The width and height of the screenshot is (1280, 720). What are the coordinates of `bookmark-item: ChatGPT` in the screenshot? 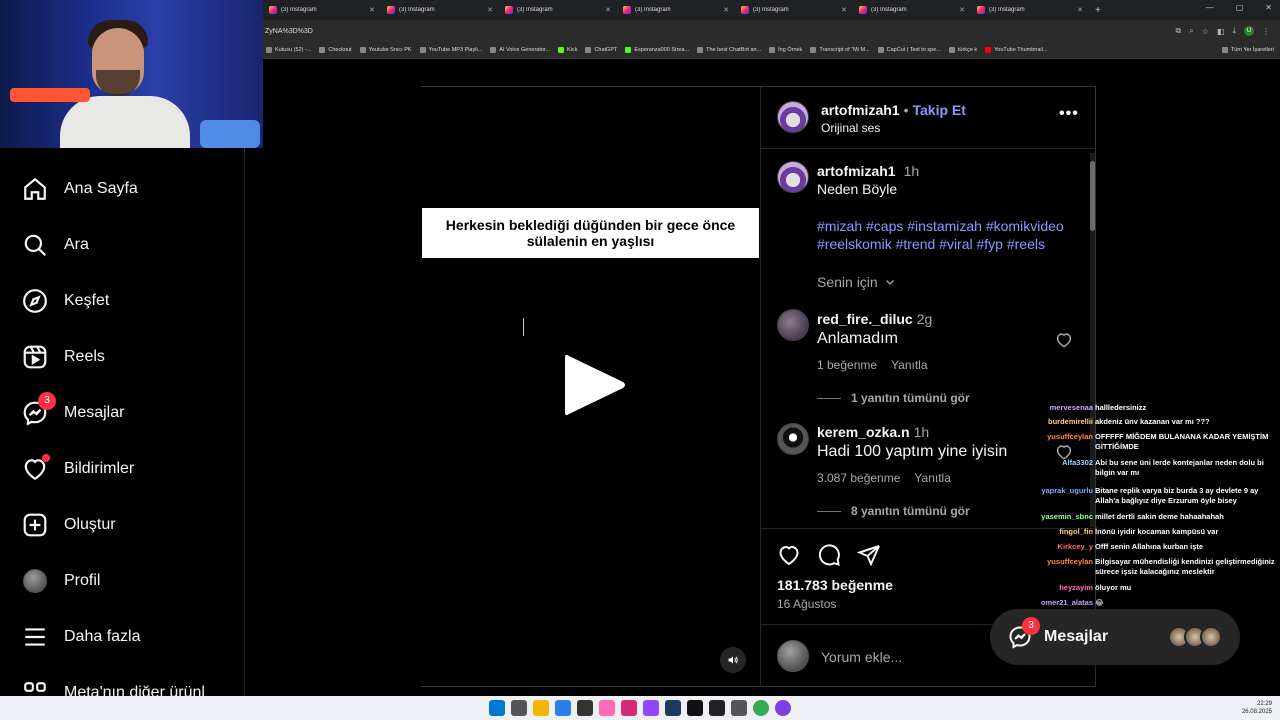 It's located at (601, 50).